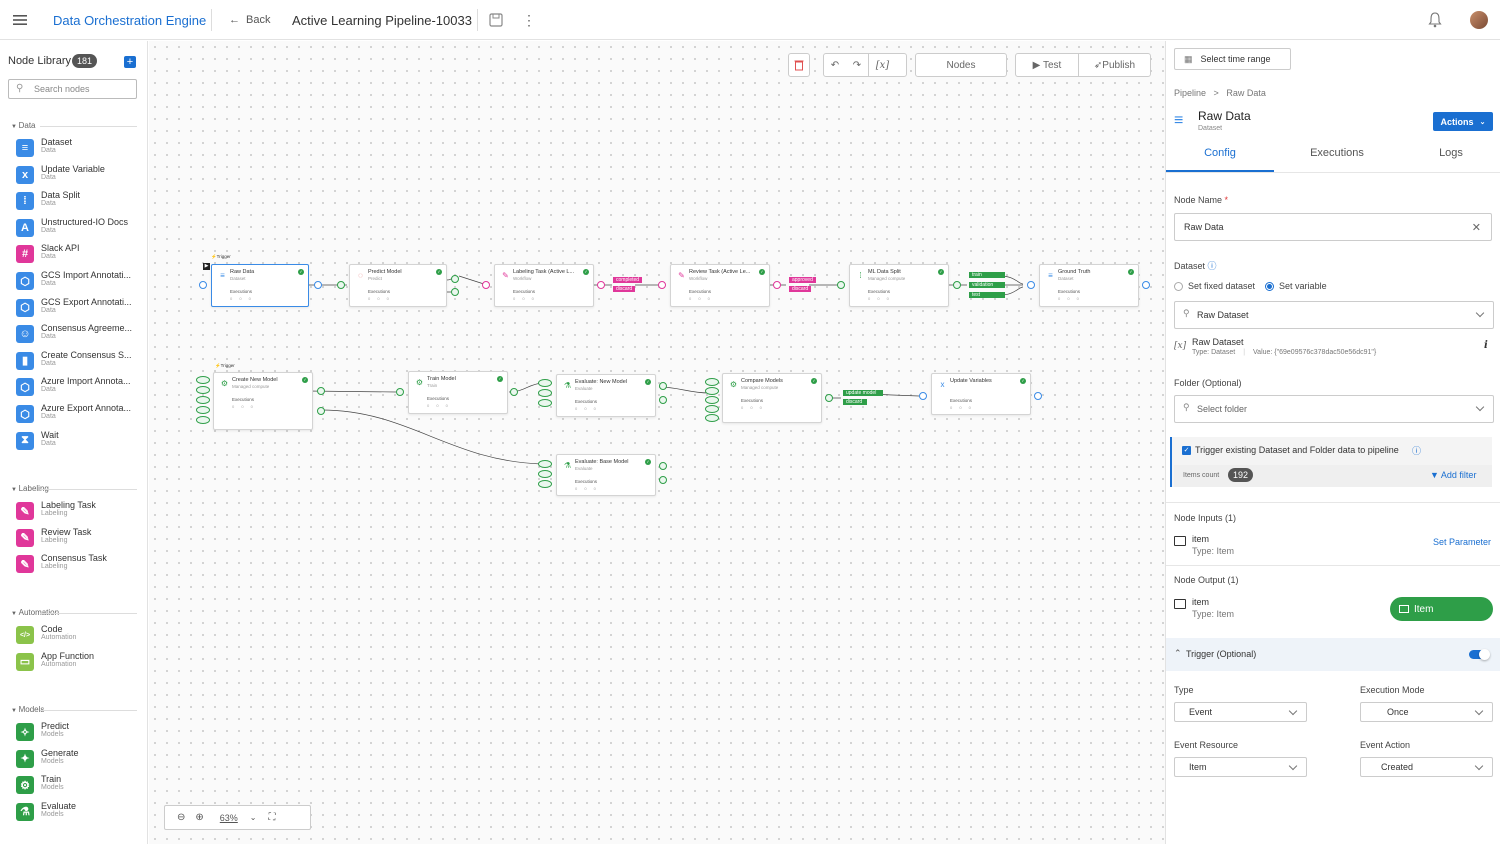 The image size is (1500, 844). What do you see at coordinates (1435, 20) in the screenshot?
I see `bell-icon` at bounding box center [1435, 20].